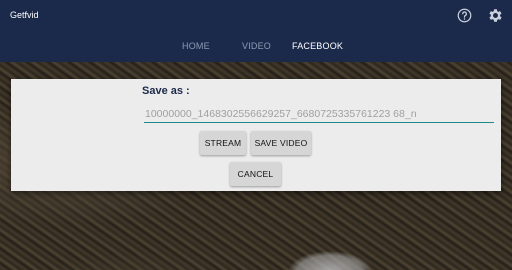 This screenshot has height=270, width=512. What do you see at coordinates (256, 16) in the screenshot?
I see `app-bar: Getfvid` at bounding box center [256, 16].